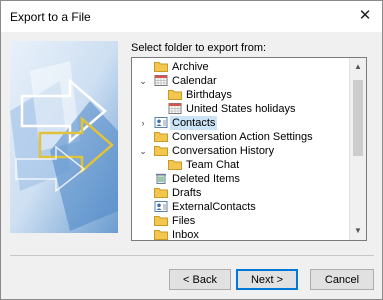  Describe the element at coordinates (240, 81) in the screenshot. I see `tree-item-calendar: ⌄ Calendar` at that location.